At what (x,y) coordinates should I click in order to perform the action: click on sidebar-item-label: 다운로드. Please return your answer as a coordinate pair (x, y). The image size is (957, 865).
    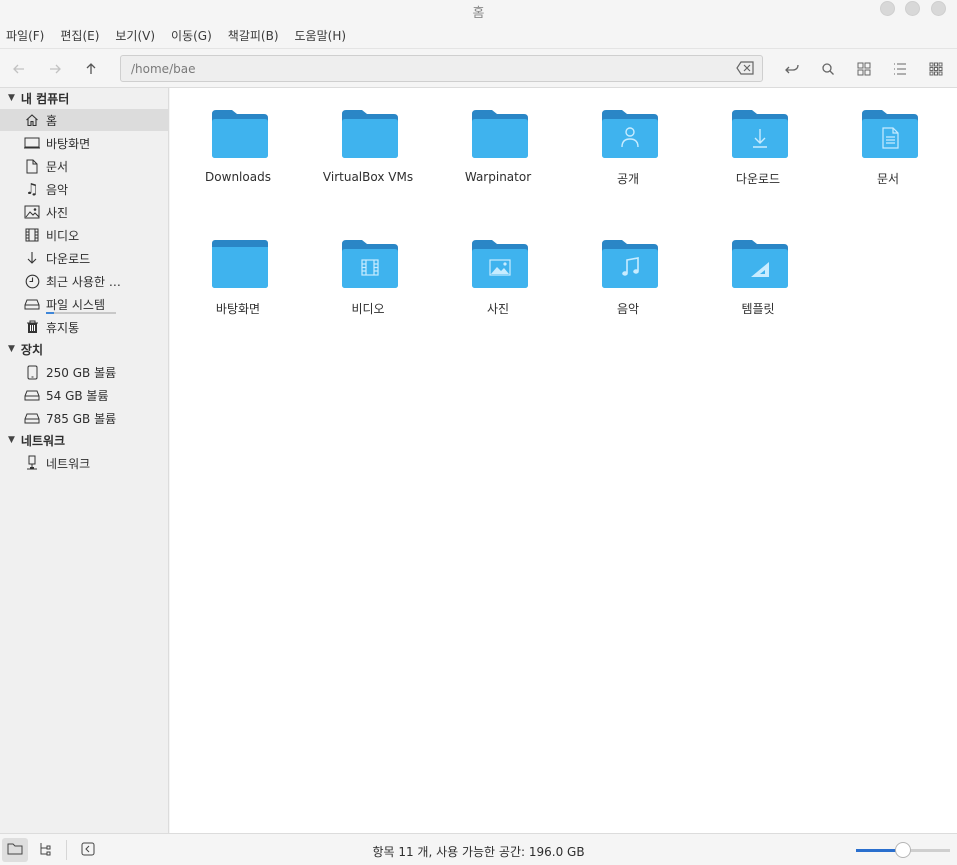
    Looking at the image, I should click on (68, 258).